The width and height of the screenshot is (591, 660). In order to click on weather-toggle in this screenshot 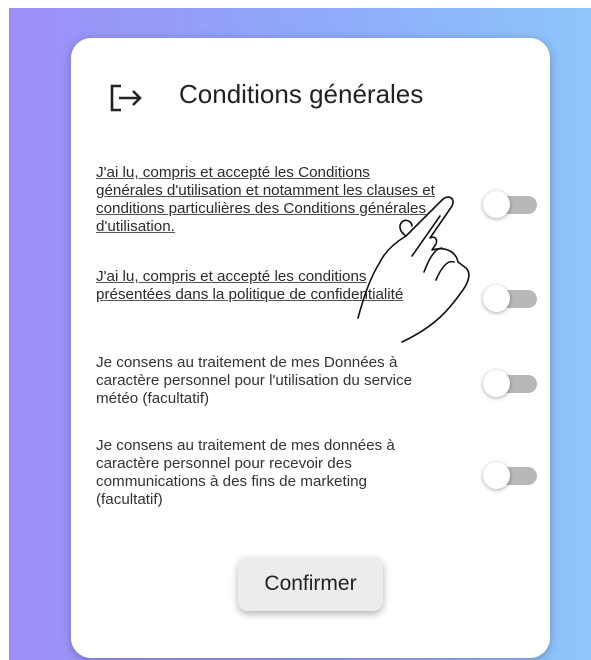, I will do `click(511, 384)`.